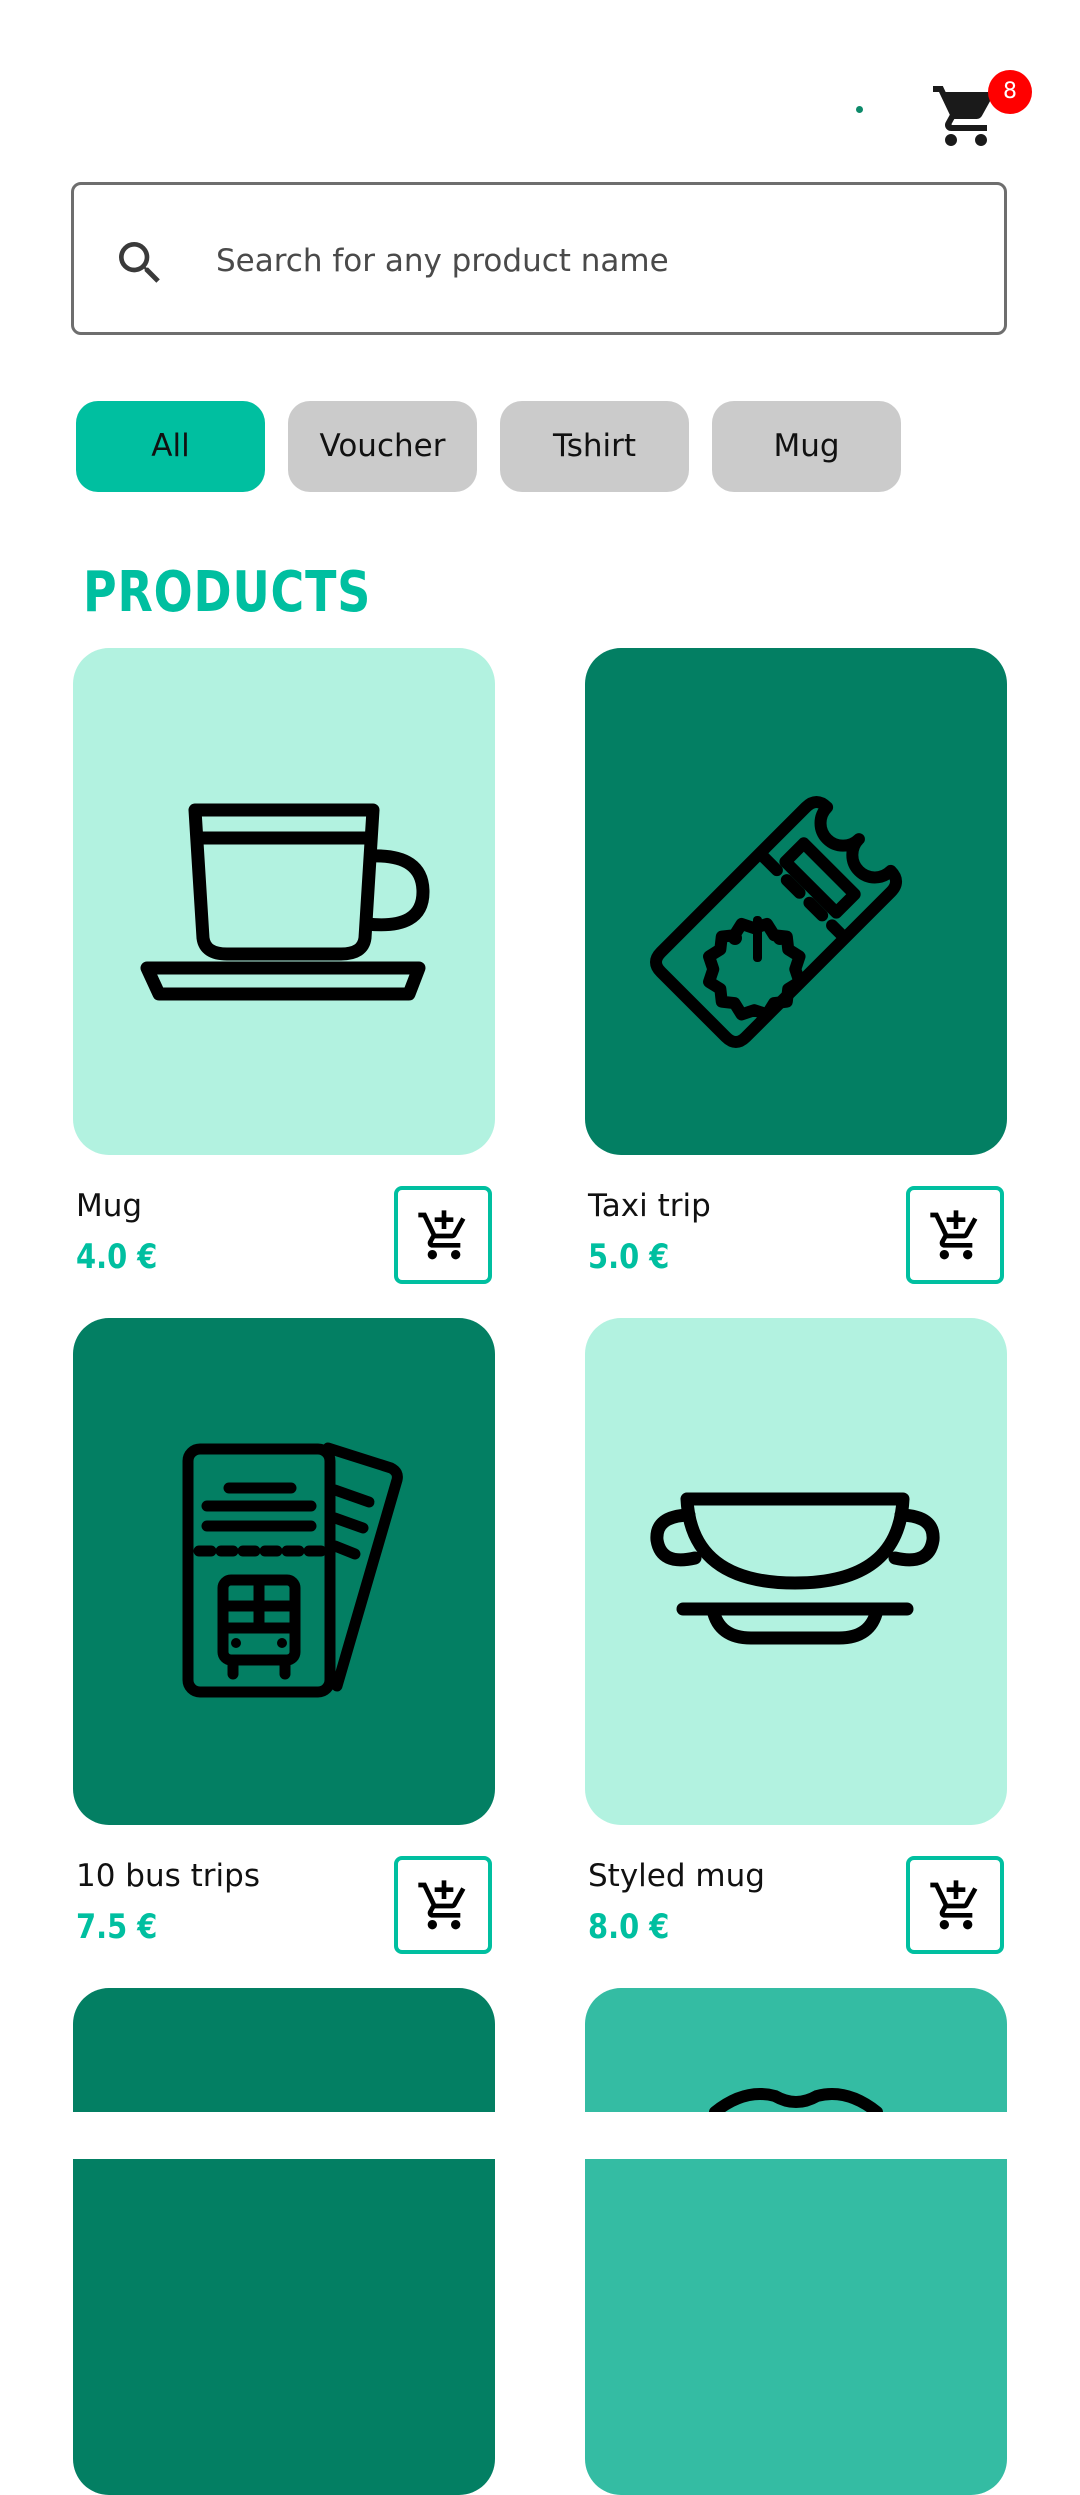 The height and width of the screenshot is (2495, 1080). What do you see at coordinates (168, 1876) in the screenshot?
I see `product-name: 10 bus trips` at bounding box center [168, 1876].